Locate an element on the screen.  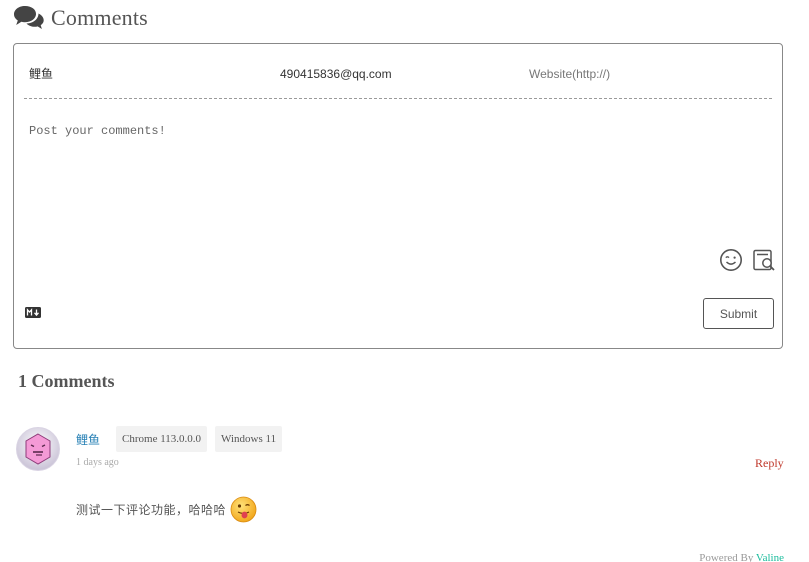
page-title: Comments is located at coordinates (99, 17).